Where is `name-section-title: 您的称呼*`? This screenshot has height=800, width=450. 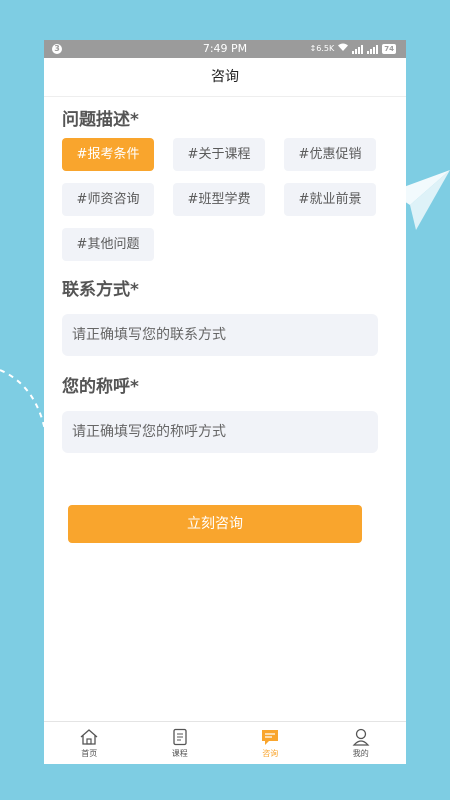
name-section-title: 您的称呼* is located at coordinates (100, 387).